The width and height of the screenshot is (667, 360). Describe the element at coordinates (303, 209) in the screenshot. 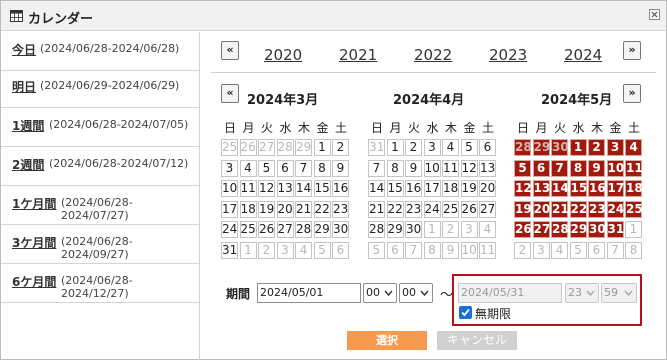

I see `day-cell: 21` at that location.